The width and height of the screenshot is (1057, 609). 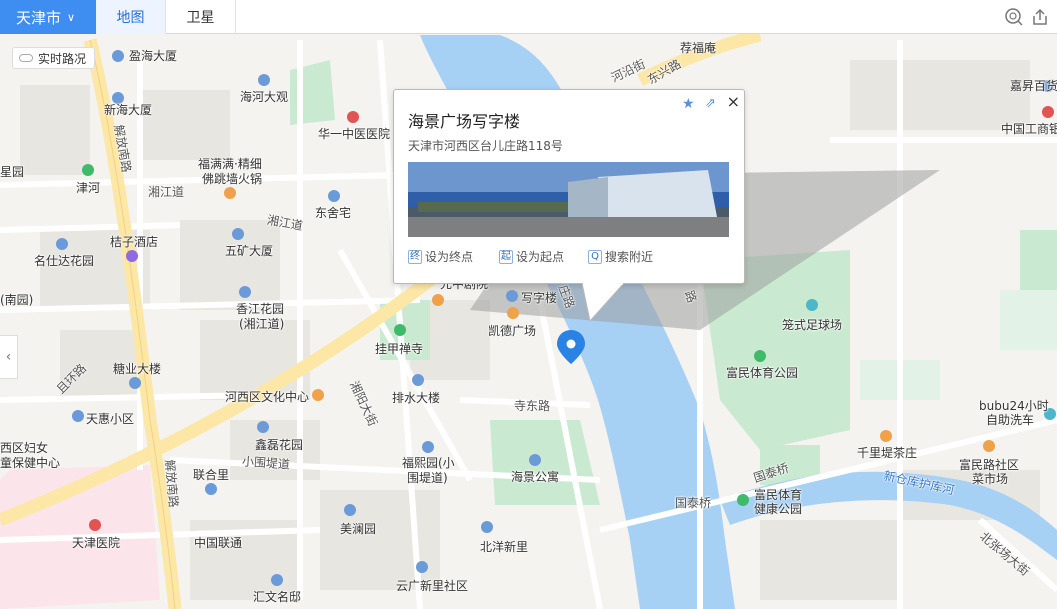 What do you see at coordinates (540, 257) in the screenshot?
I see `set-origin-label: 设为起点` at bounding box center [540, 257].